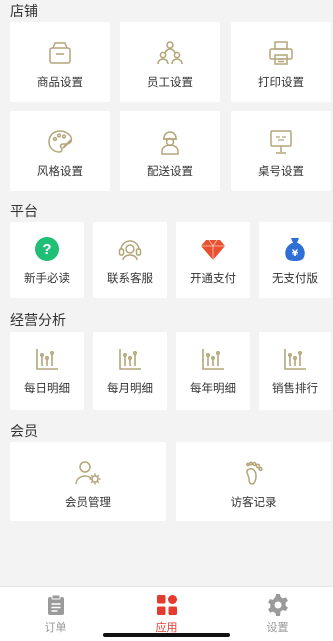 The height and width of the screenshot is (641, 333). What do you see at coordinates (213, 249) in the screenshot?
I see `diamond-icon` at bounding box center [213, 249].